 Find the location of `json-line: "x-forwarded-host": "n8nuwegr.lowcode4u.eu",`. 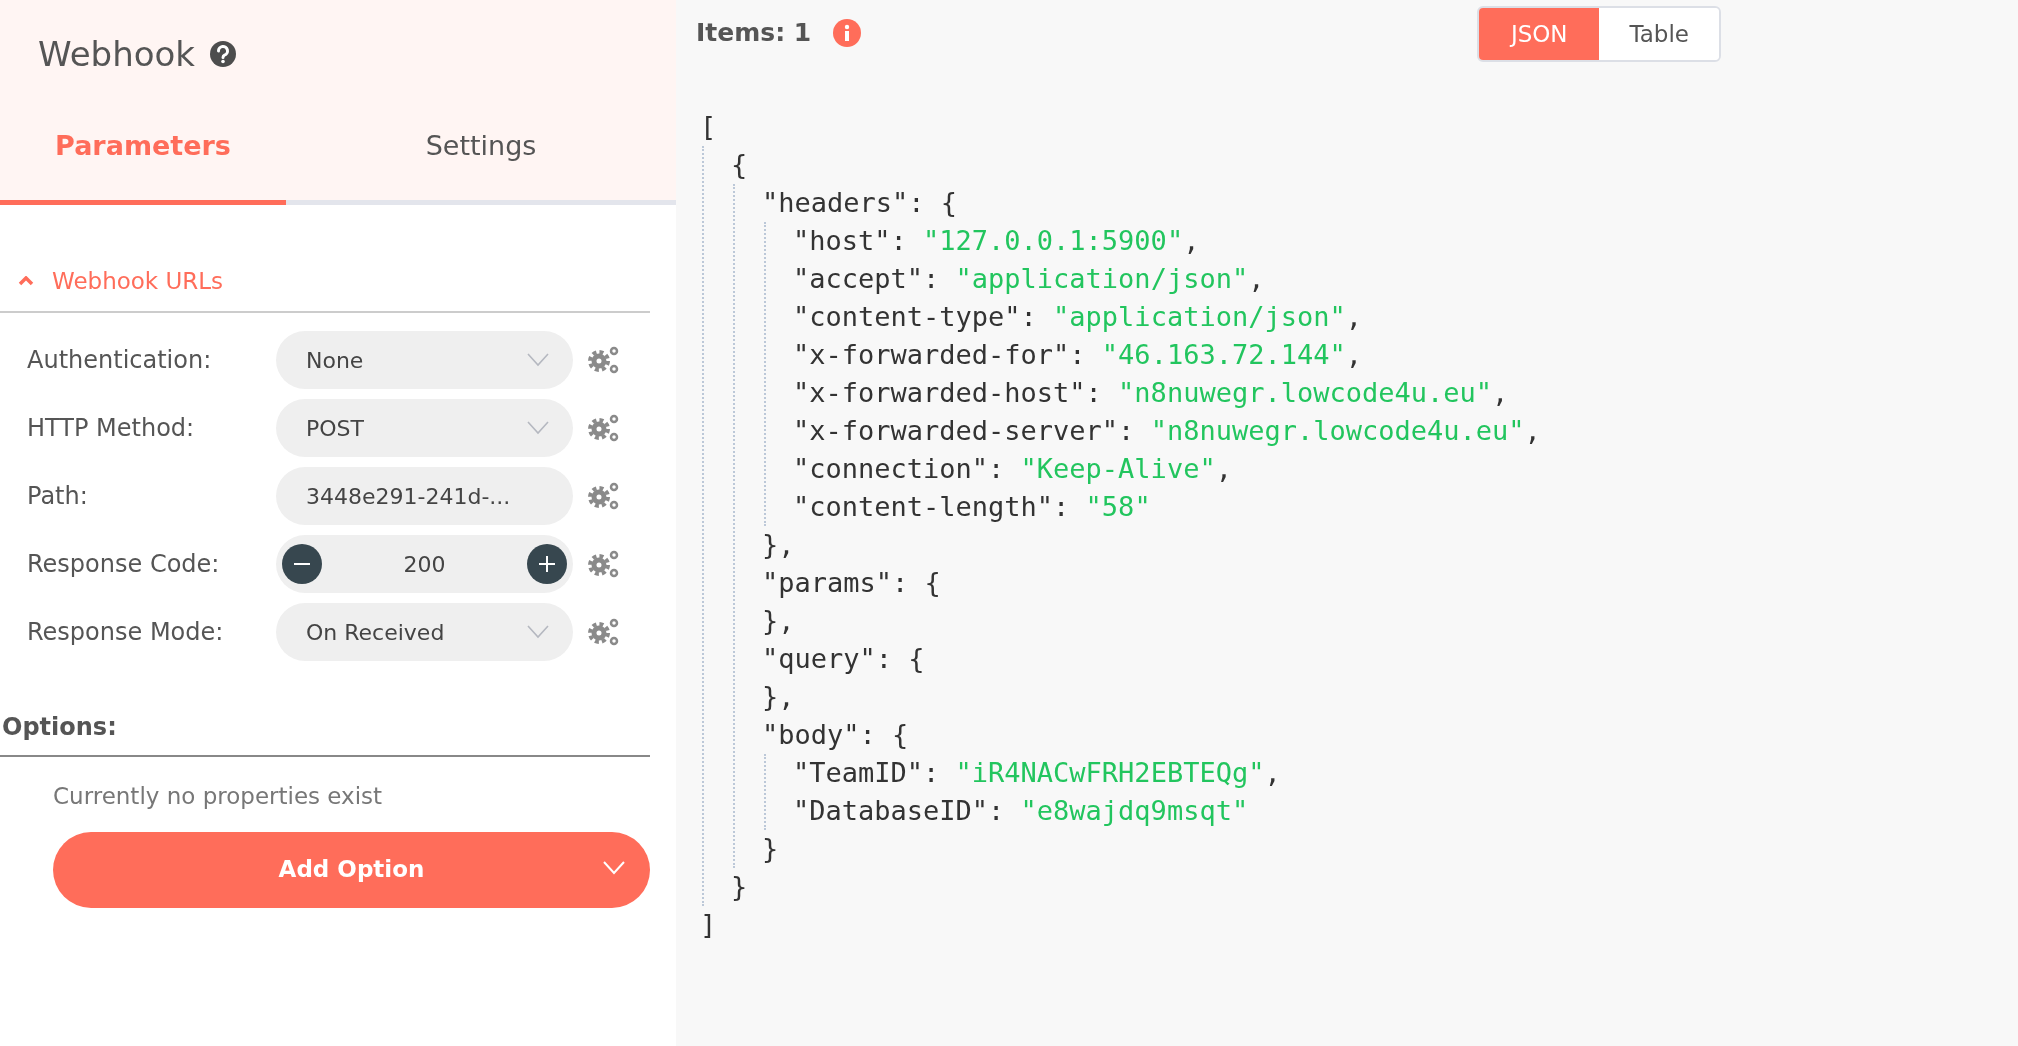

json-line: "x-forwarded-host": "n8nuwegr.lowcode4u.eu", is located at coordinates (1151, 393).